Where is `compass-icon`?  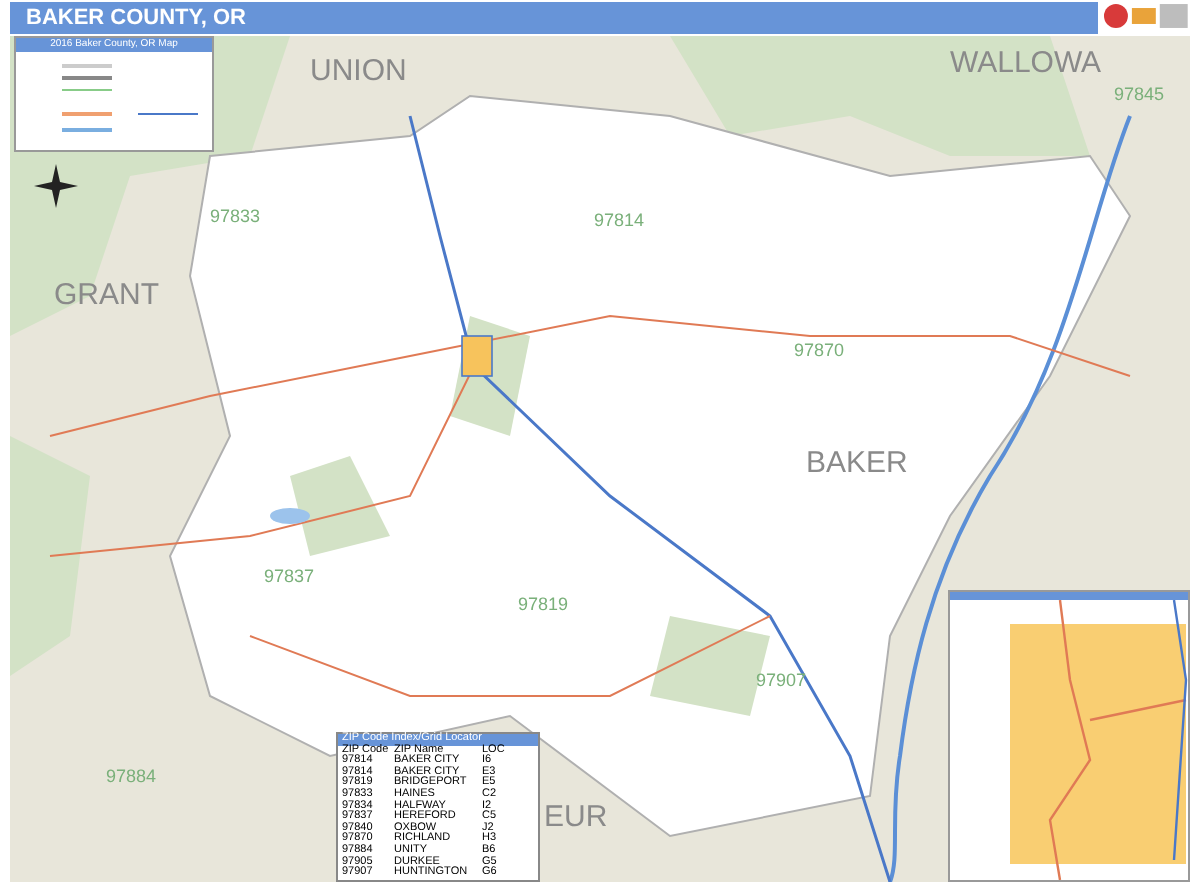 compass-icon is located at coordinates (56, 186).